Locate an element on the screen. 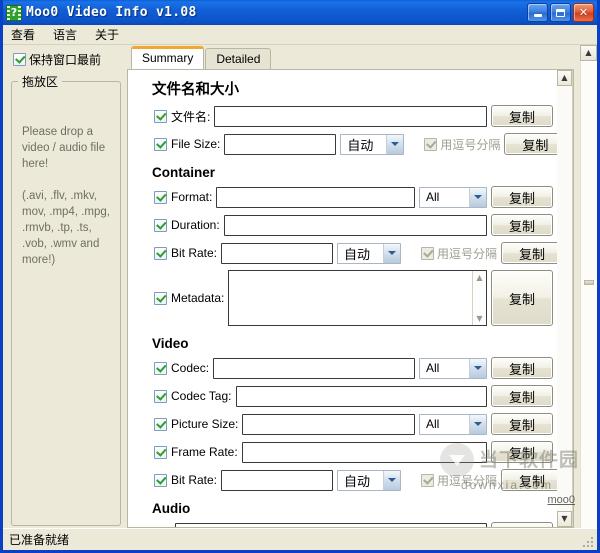 Image resolution: width=600 pixels, height=553 pixels. metadata-scrollbar: ▲ ▼ is located at coordinates (479, 298).